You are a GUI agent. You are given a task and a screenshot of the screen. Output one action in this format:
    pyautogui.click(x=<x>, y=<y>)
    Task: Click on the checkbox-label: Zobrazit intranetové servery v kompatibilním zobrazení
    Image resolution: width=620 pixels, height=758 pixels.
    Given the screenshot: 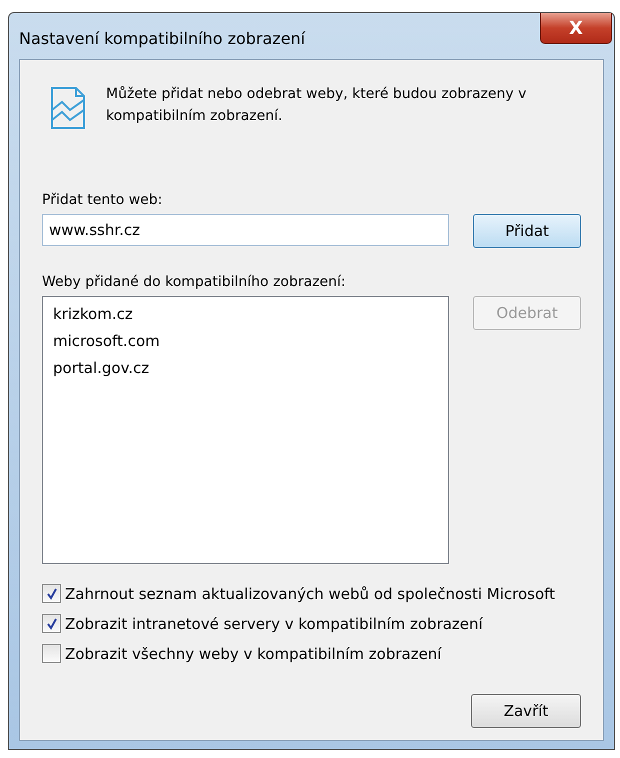 What is the action you would take?
    pyautogui.click(x=274, y=623)
    